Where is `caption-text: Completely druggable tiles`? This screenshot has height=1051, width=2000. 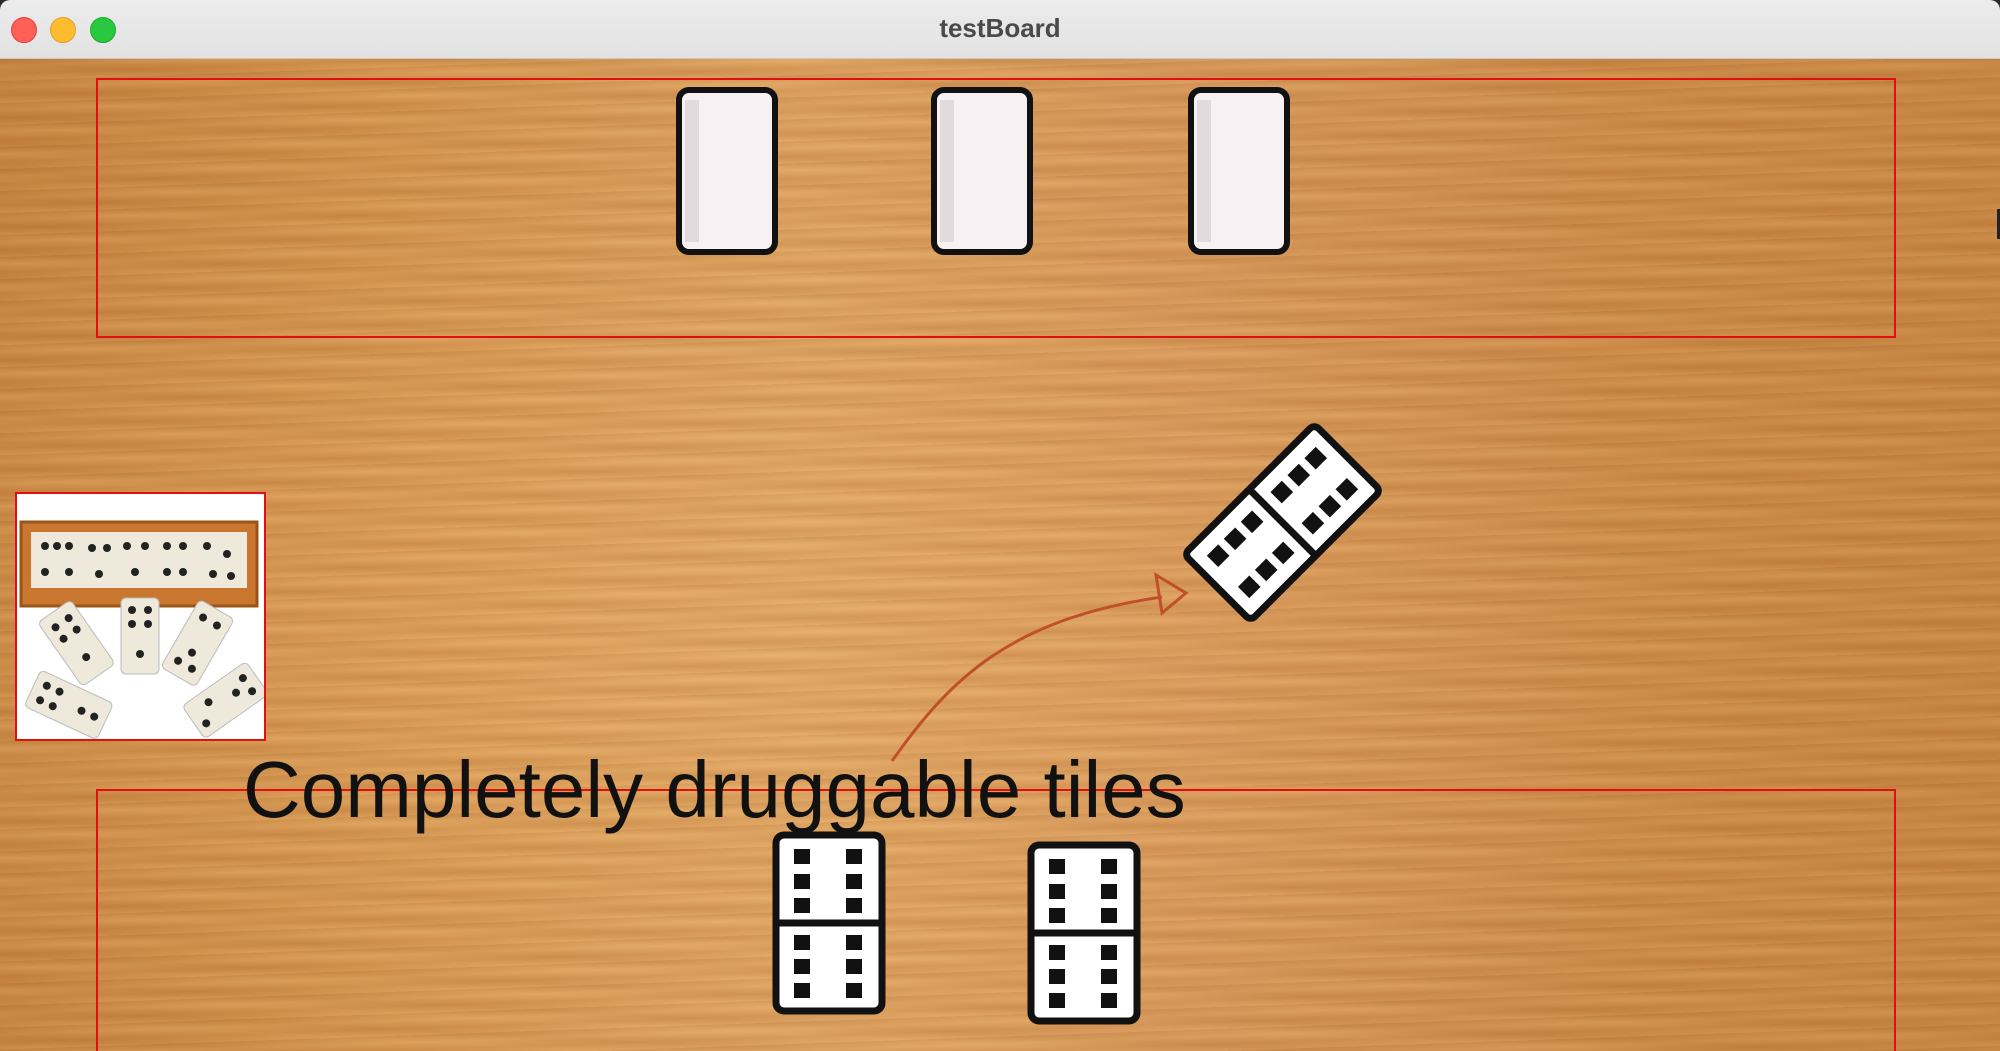 caption-text: Completely druggable tiles is located at coordinates (714, 789).